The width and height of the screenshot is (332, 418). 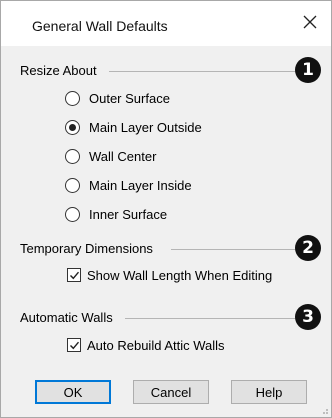 I want to click on ok-button: OK, so click(x=73, y=392).